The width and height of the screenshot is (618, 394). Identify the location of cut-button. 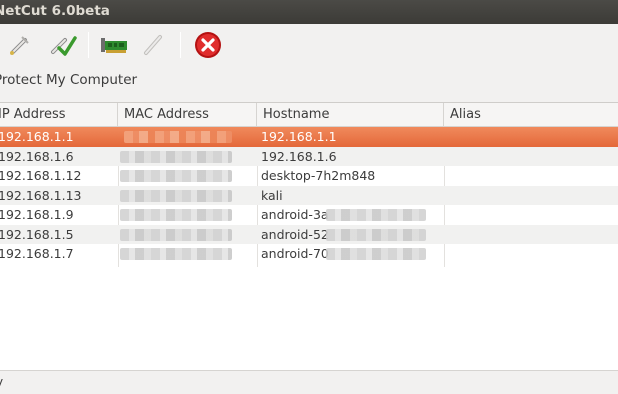
(20, 45).